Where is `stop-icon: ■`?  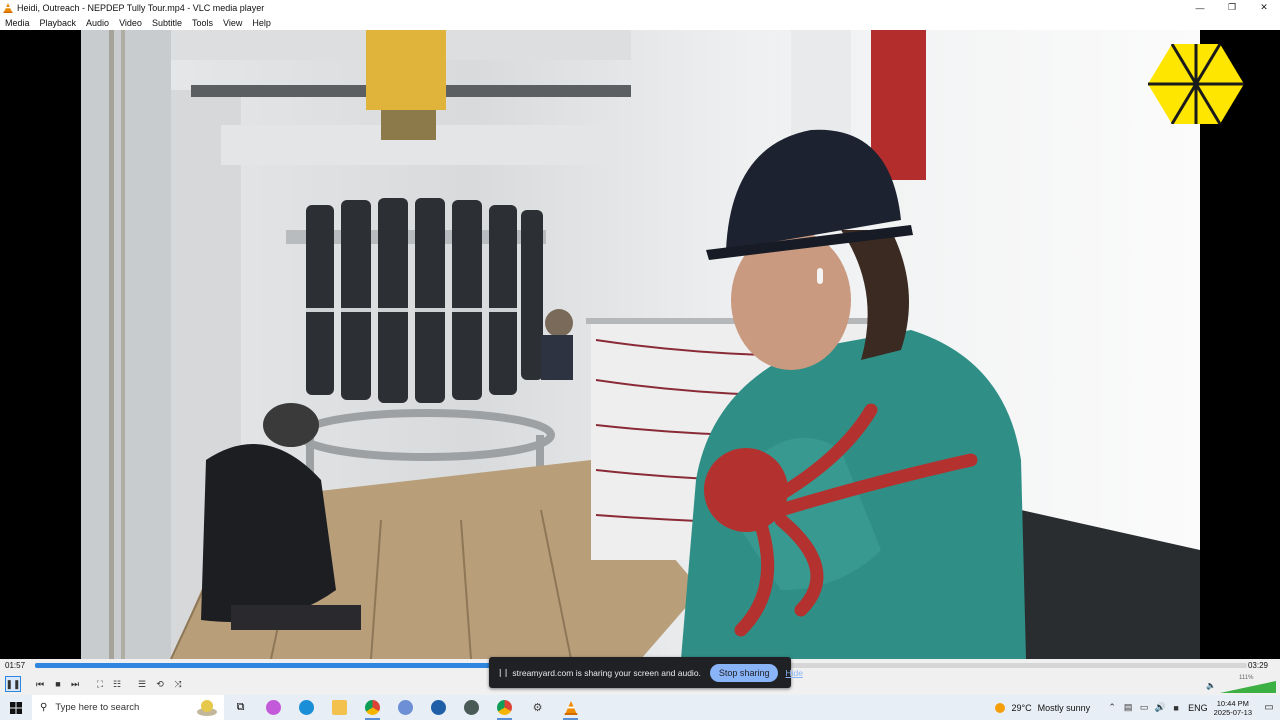 stop-icon: ■ is located at coordinates (58, 684).